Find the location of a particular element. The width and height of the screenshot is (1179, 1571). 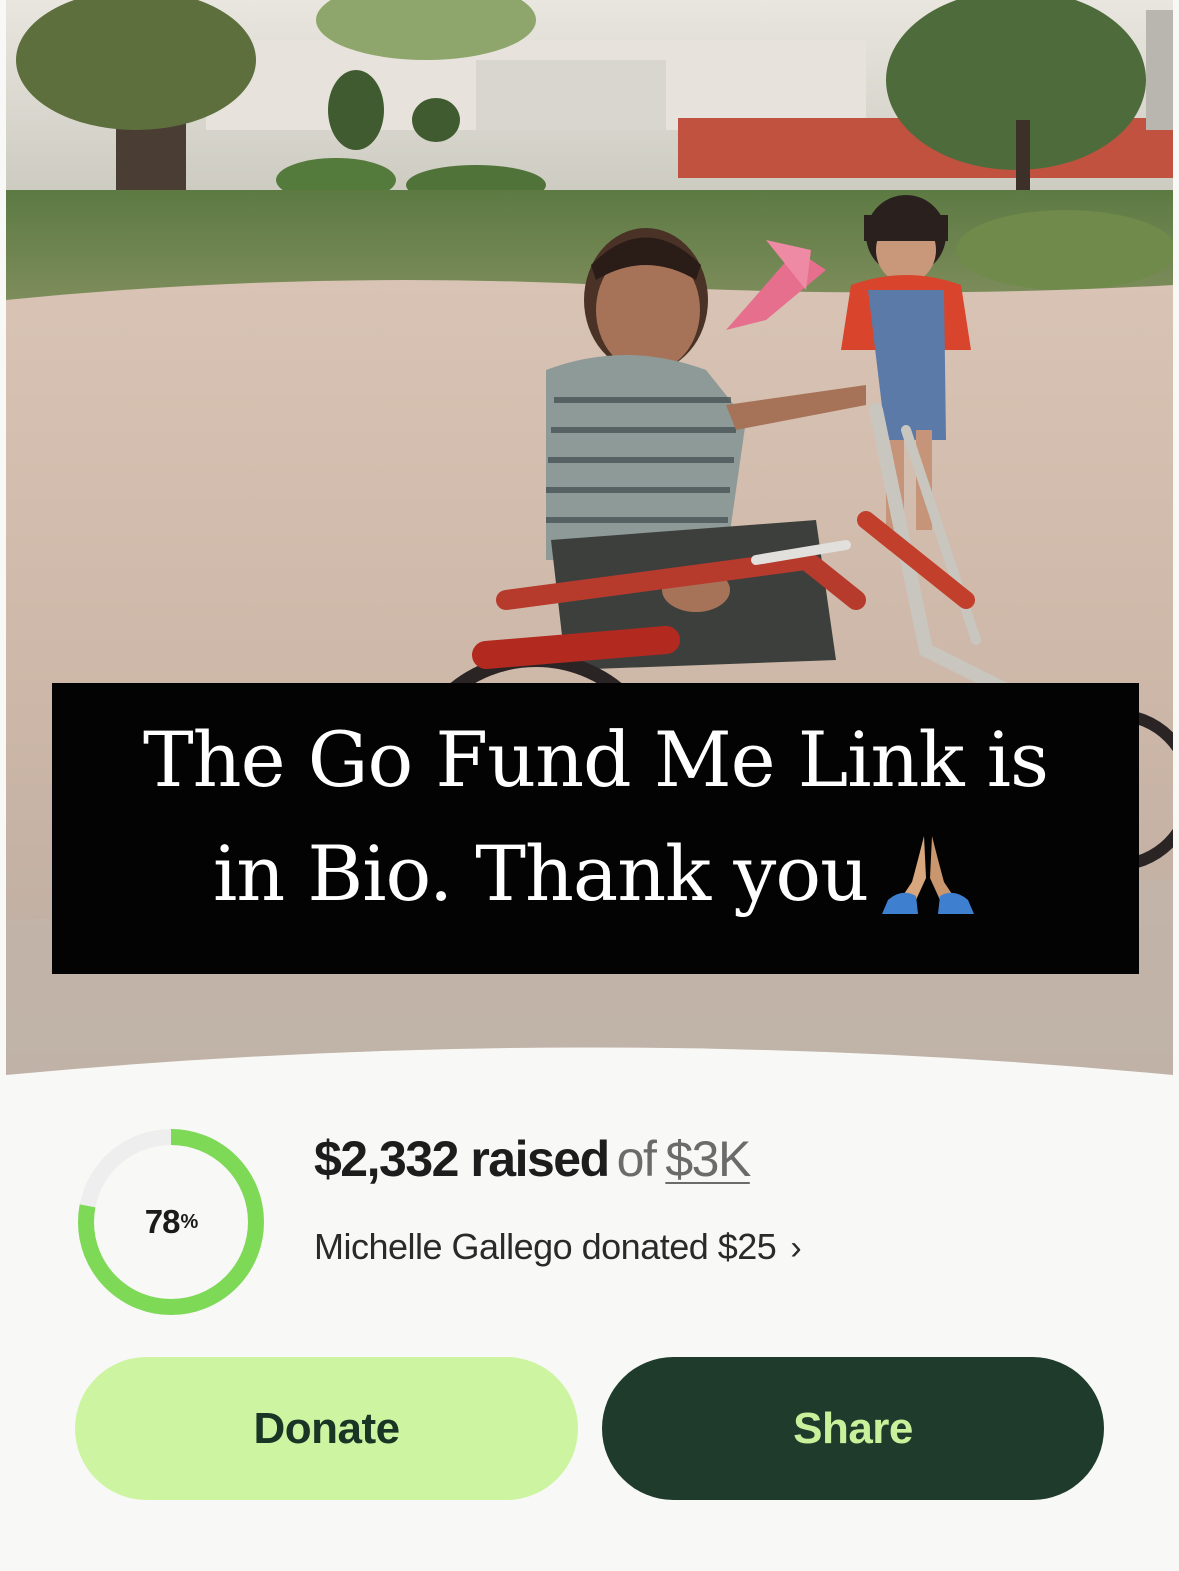

progress-percent: 78% is located at coordinates (171, 1222).